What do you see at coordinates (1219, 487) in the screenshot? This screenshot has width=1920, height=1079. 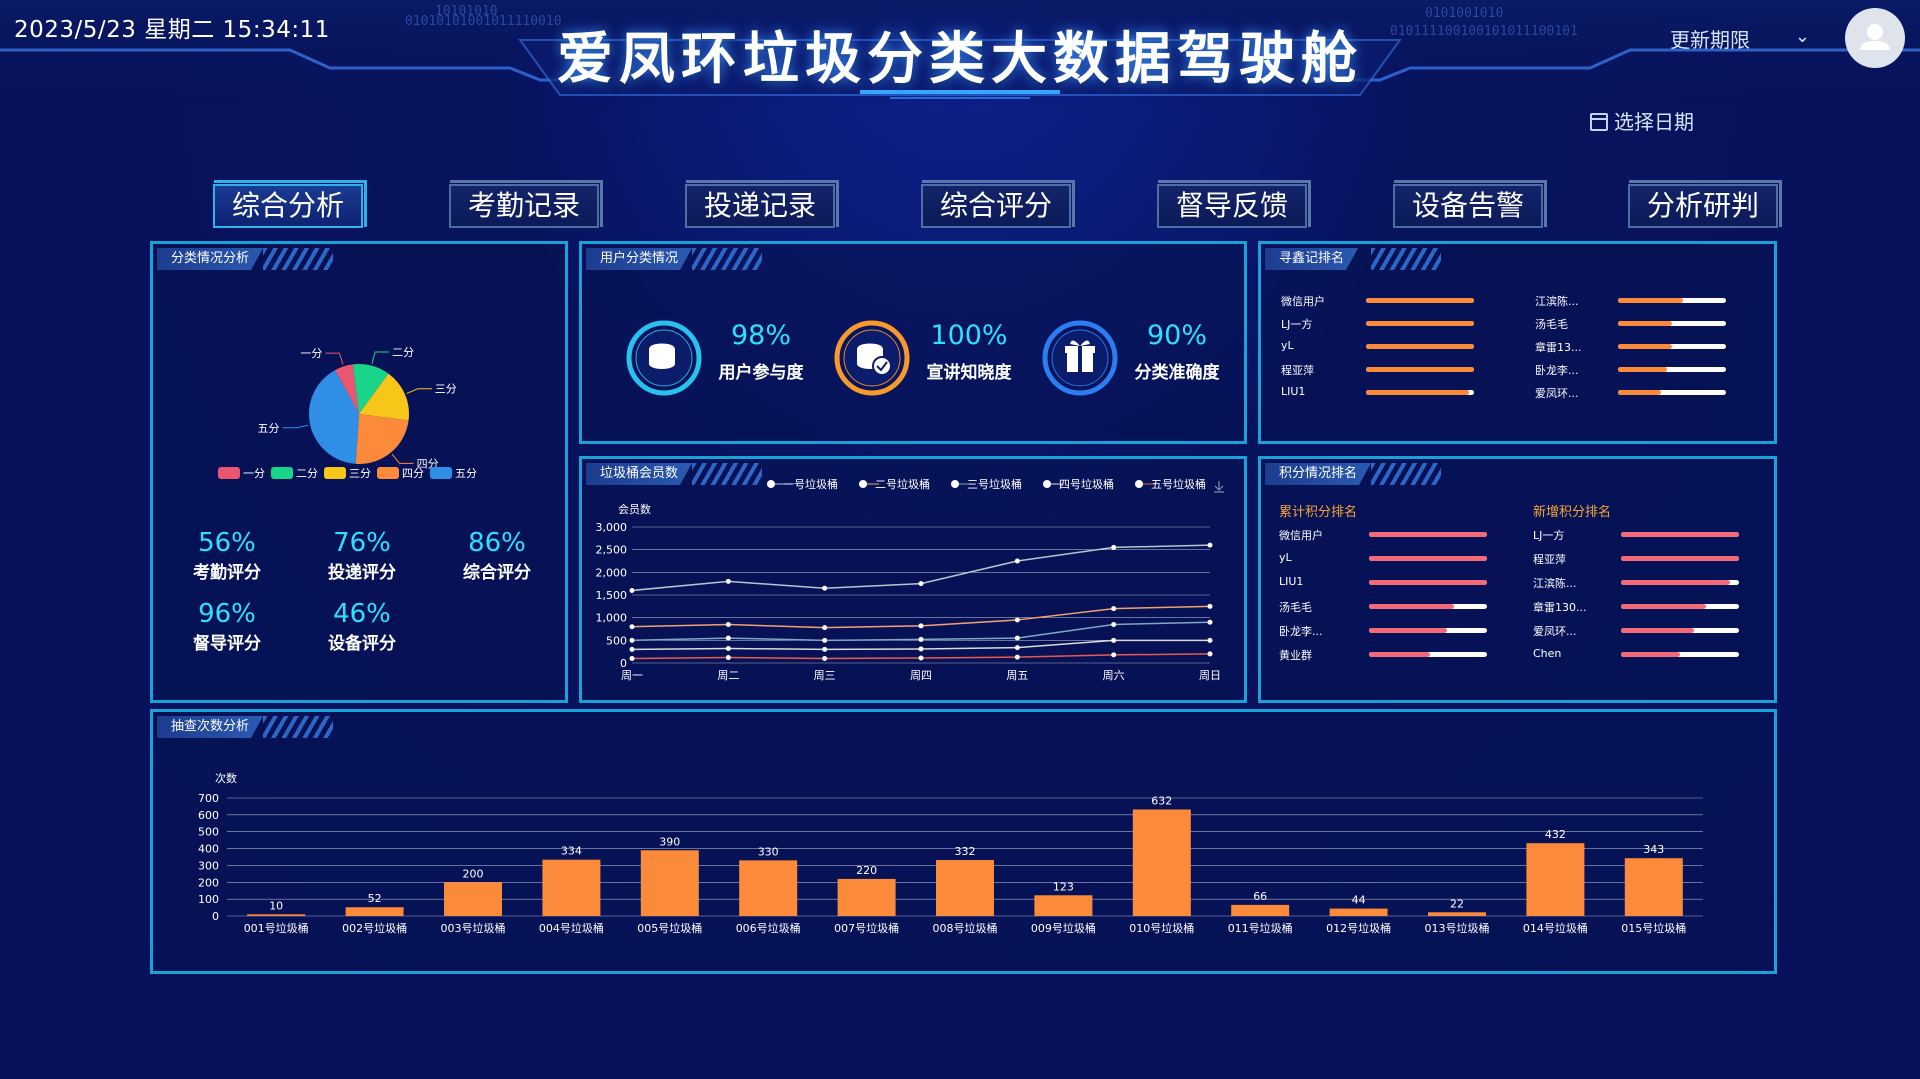 I see `download-icon` at bounding box center [1219, 487].